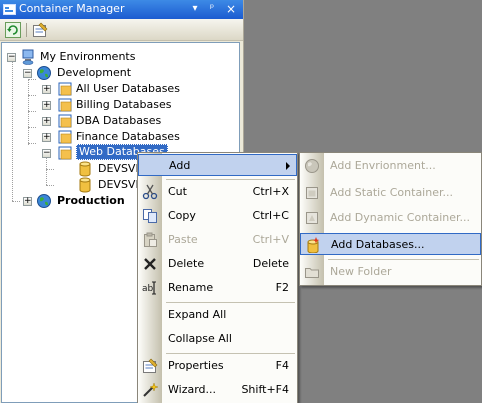  Describe the element at coordinates (217, 339) in the screenshot. I see `menu-item-collapse-all: Collapse All` at that location.